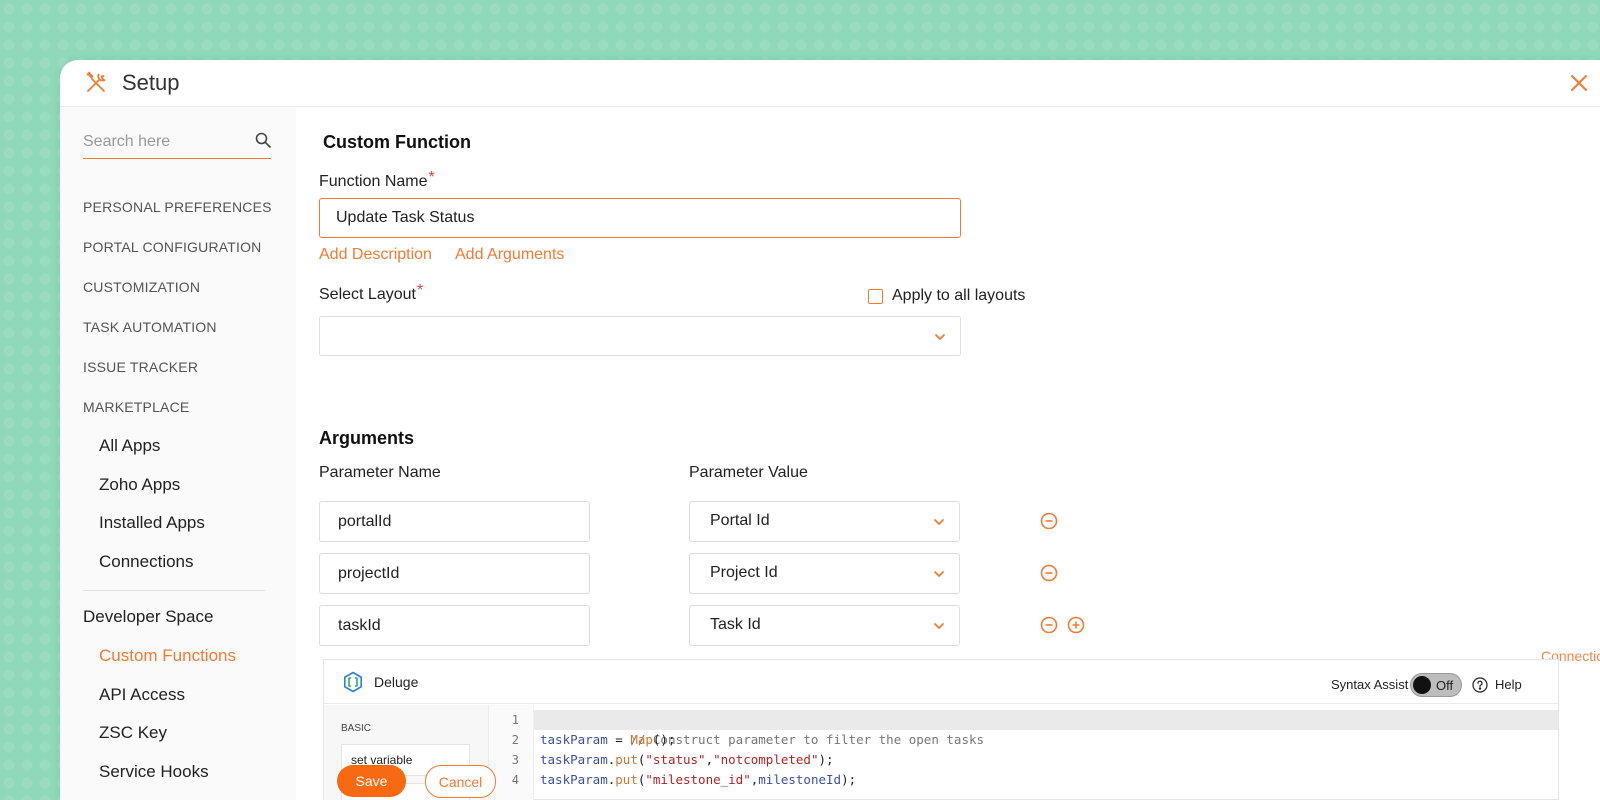  Describe the element at coordinates (709, 759) in the screenshot. I see `code-punct: ,` at that location.